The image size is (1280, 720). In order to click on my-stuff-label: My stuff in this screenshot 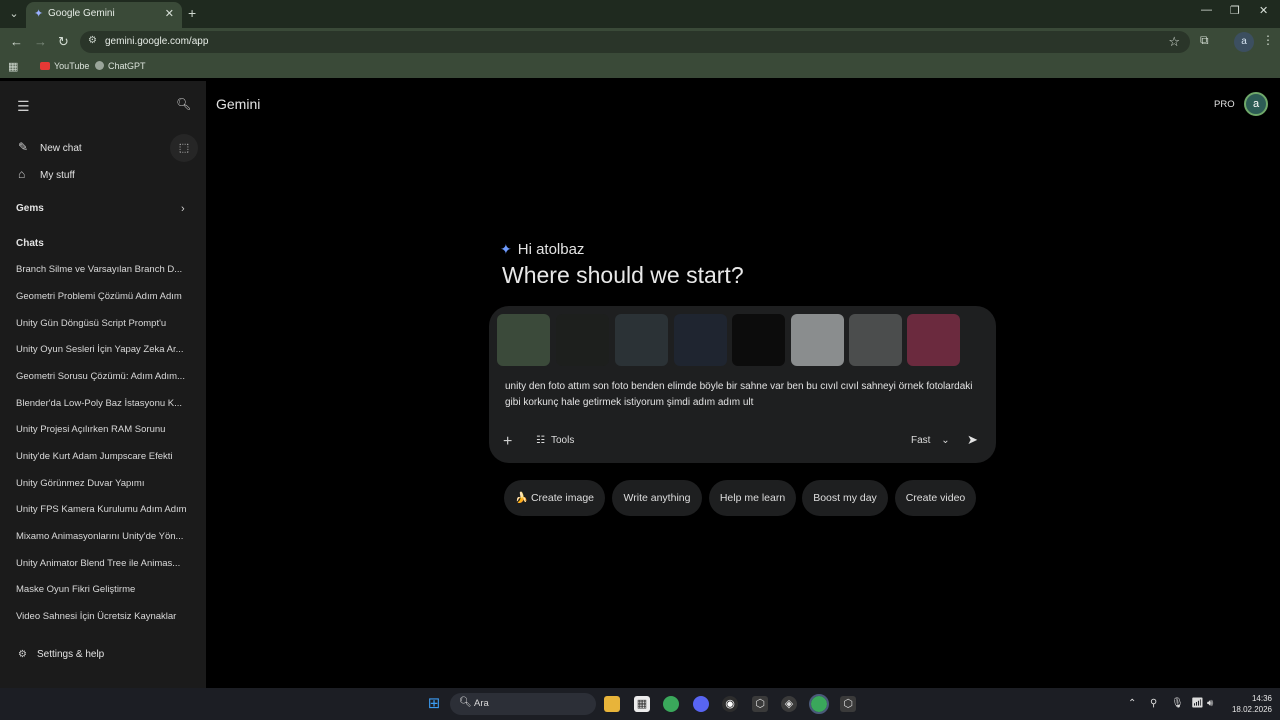, I will do `click(57, 175)`.